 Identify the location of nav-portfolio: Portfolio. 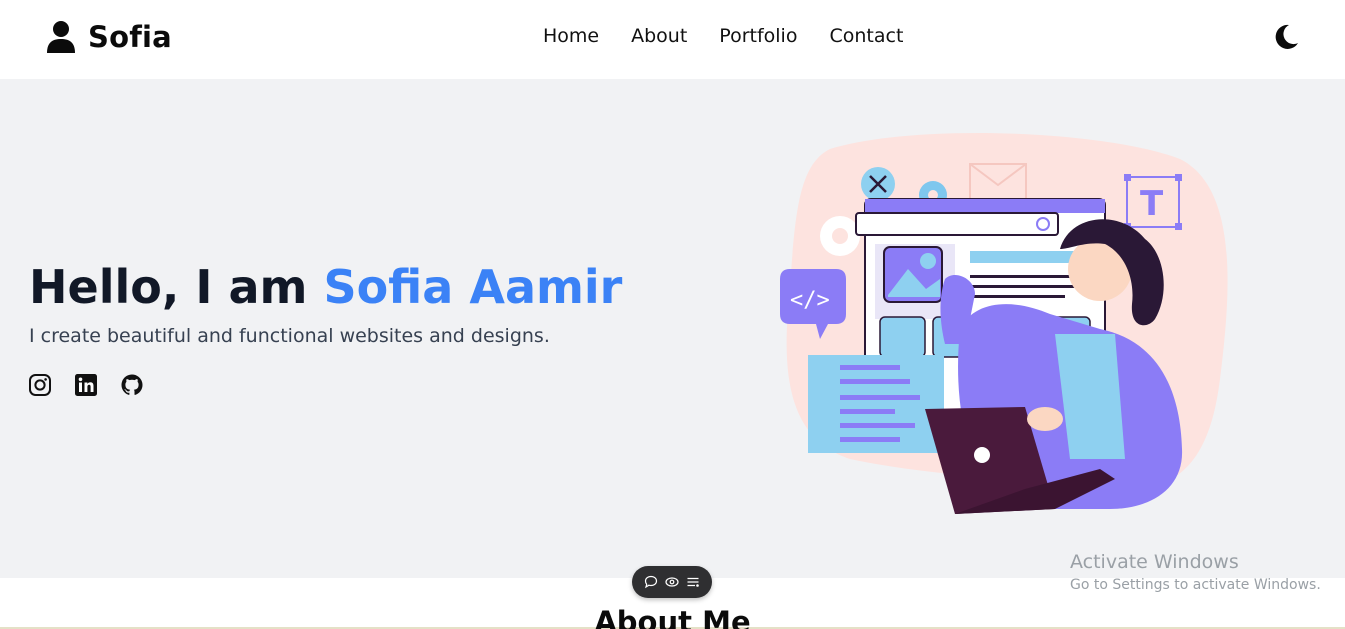
(758, 36).